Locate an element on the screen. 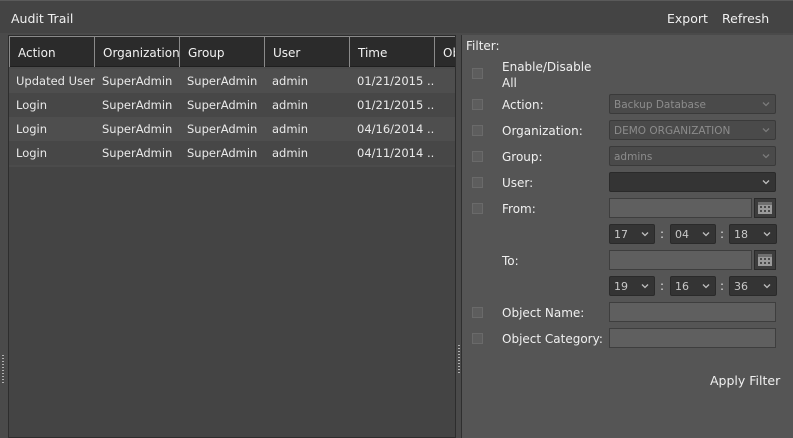 This screenshot has width=793, height=438. from-hour-value: 17 is located at coordinates (621, 234).